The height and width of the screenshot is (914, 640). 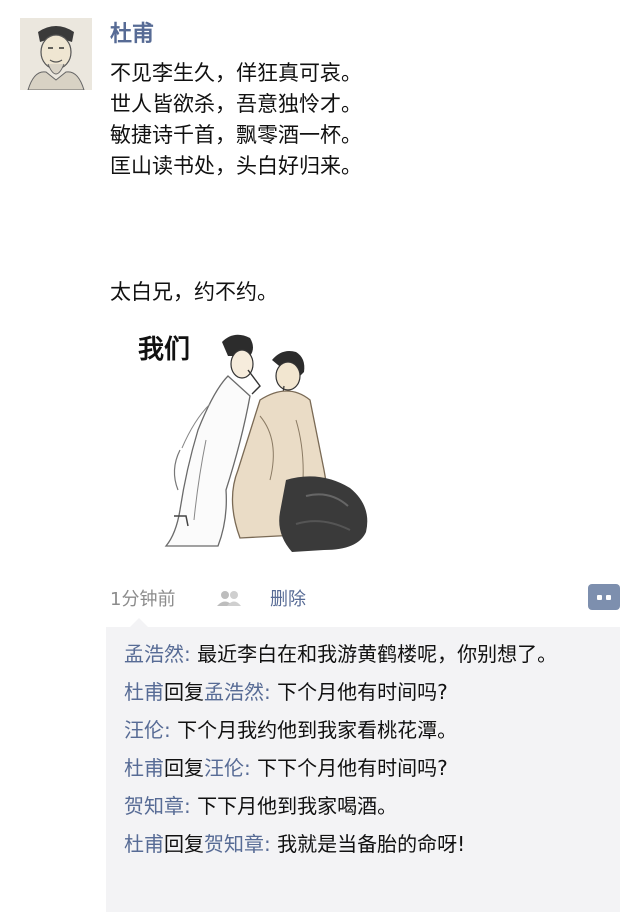 I want to click on post-meta: 1分钟前 删除, so click(x=208, y=598).